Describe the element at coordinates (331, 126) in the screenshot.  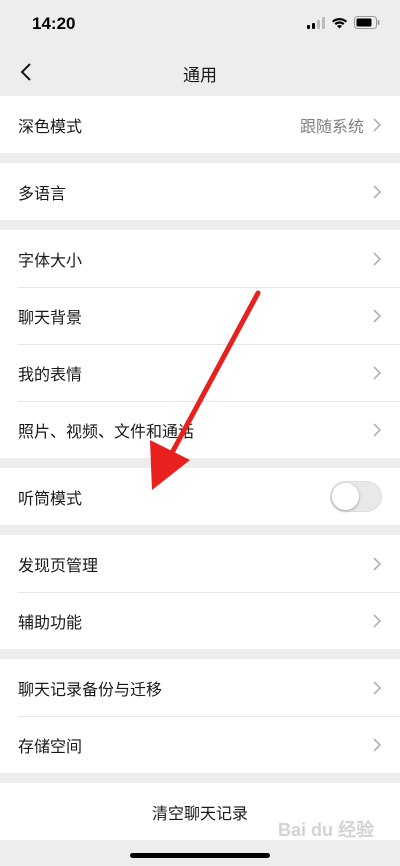
I see `dark-mode-value: 跟随系统` at that location.